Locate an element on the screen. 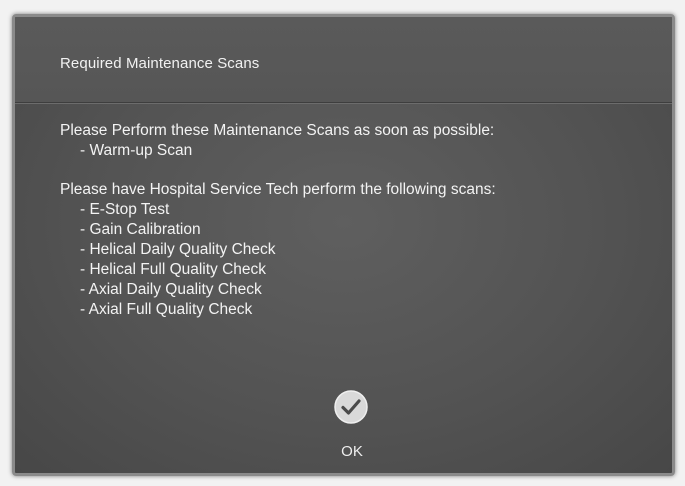 The image size is (685, 486). checkmark-circle-icon is located at coordinates (351, 407).